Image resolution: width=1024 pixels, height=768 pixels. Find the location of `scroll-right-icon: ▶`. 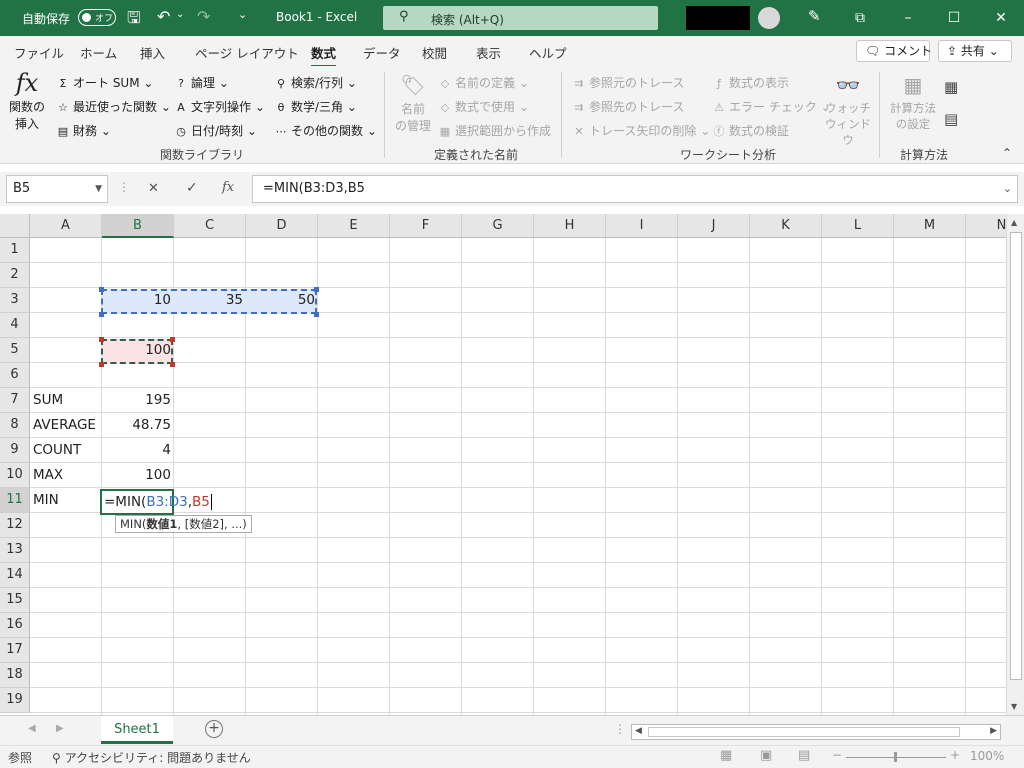

scroll-right-icon: ▶ is located at coordinates (993, 731).